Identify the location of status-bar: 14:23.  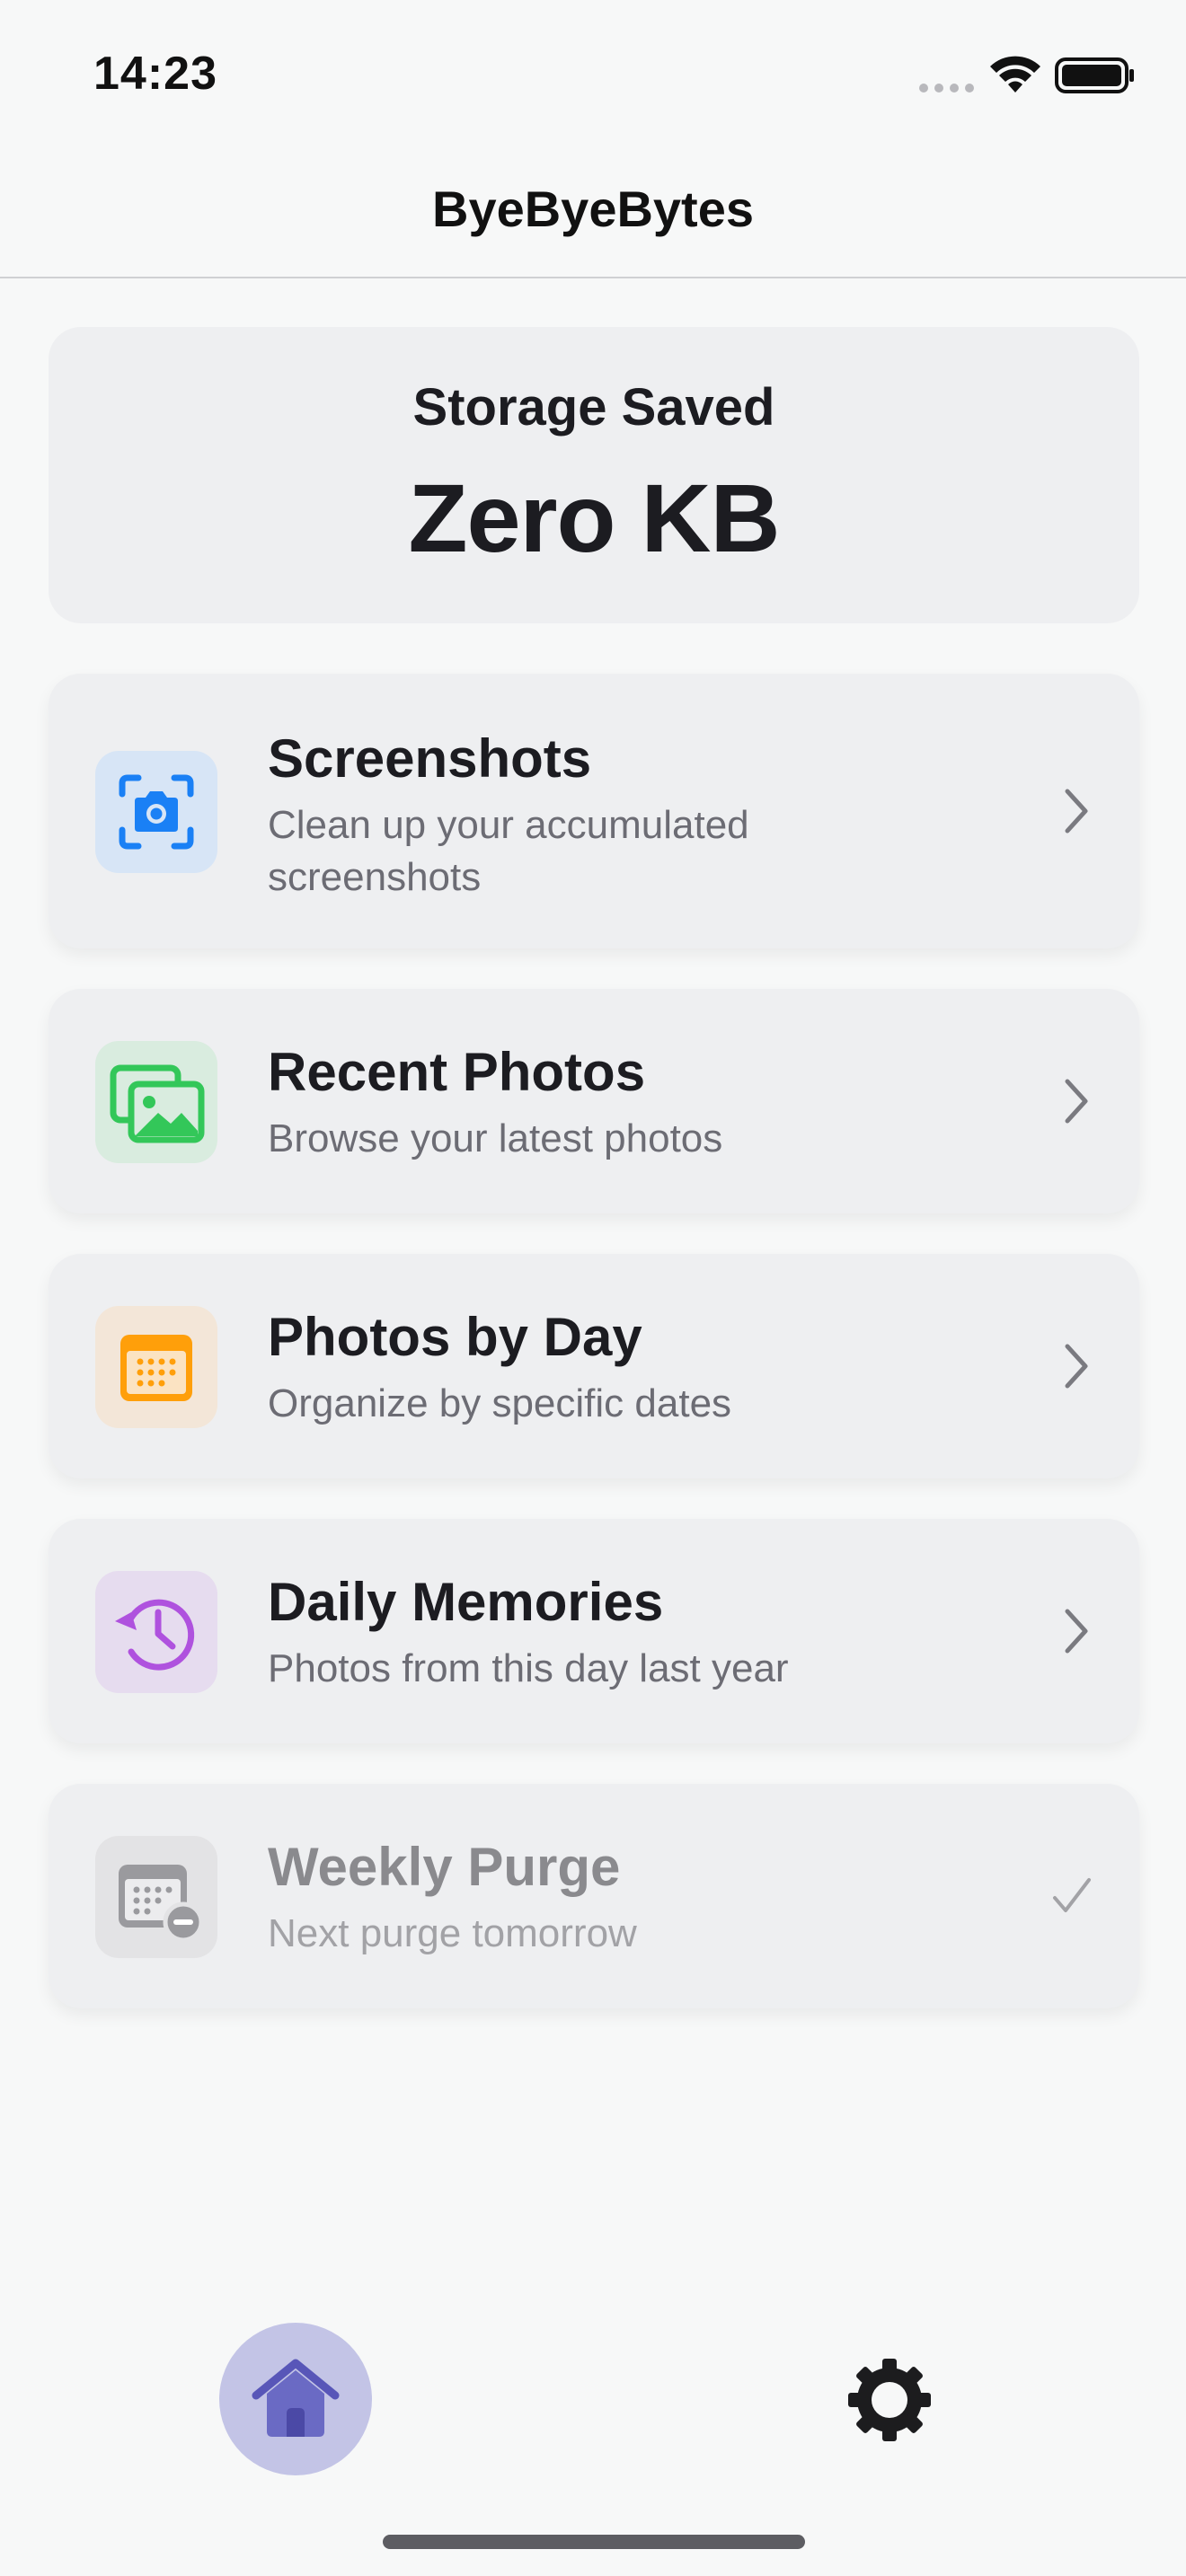
(593, 72).